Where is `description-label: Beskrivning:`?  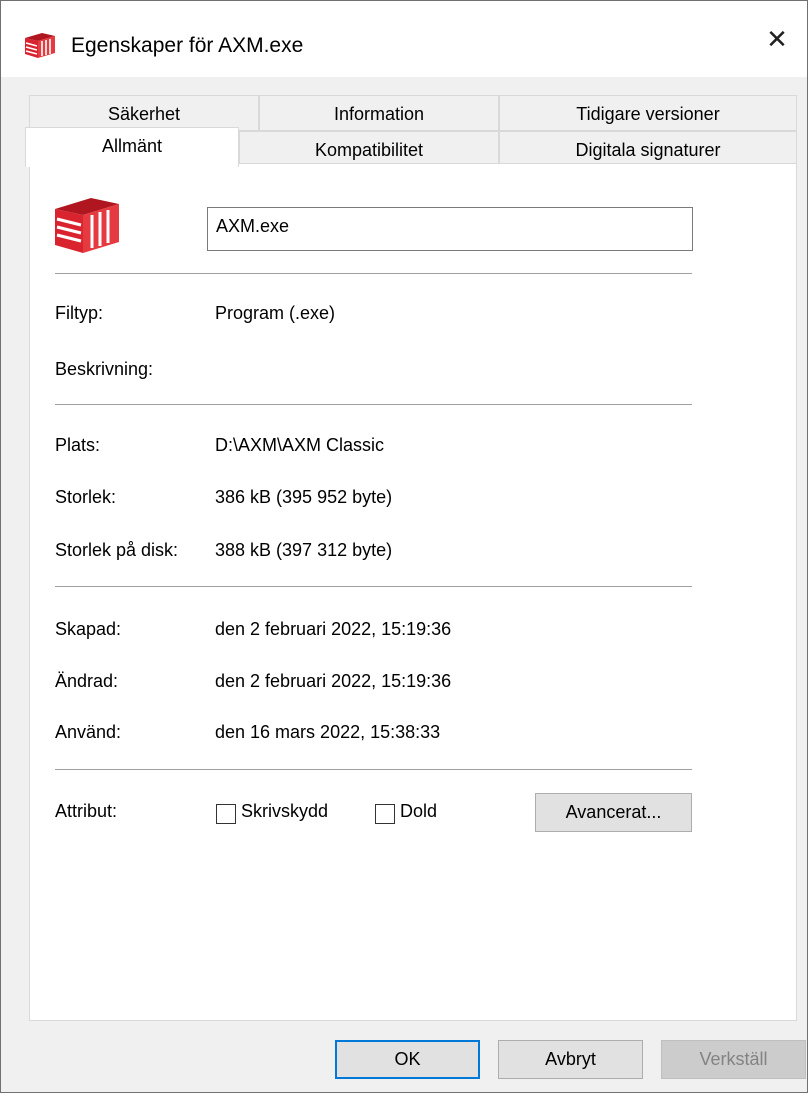 description-label: Beskrivning: is located at coordinates (104, 369).